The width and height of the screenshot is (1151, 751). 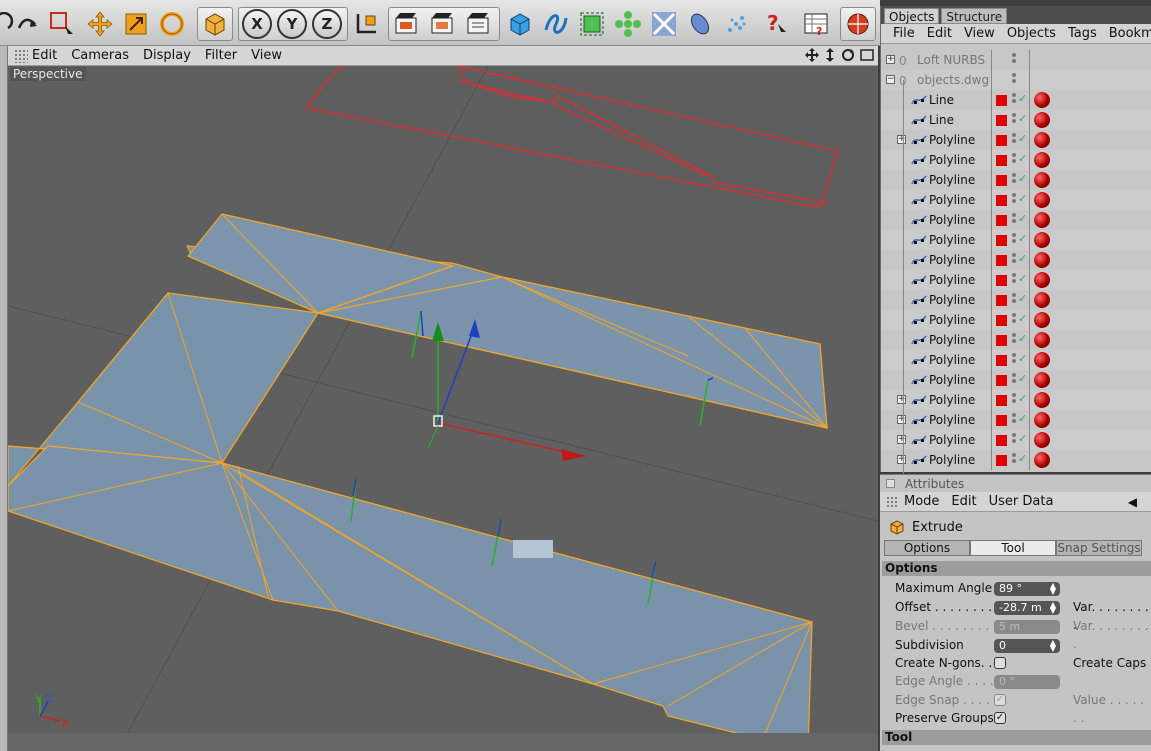 What do you see at coordinates (28, 24) in the screenshot?
I see `redo-icon` at bounding box center [28, 24].